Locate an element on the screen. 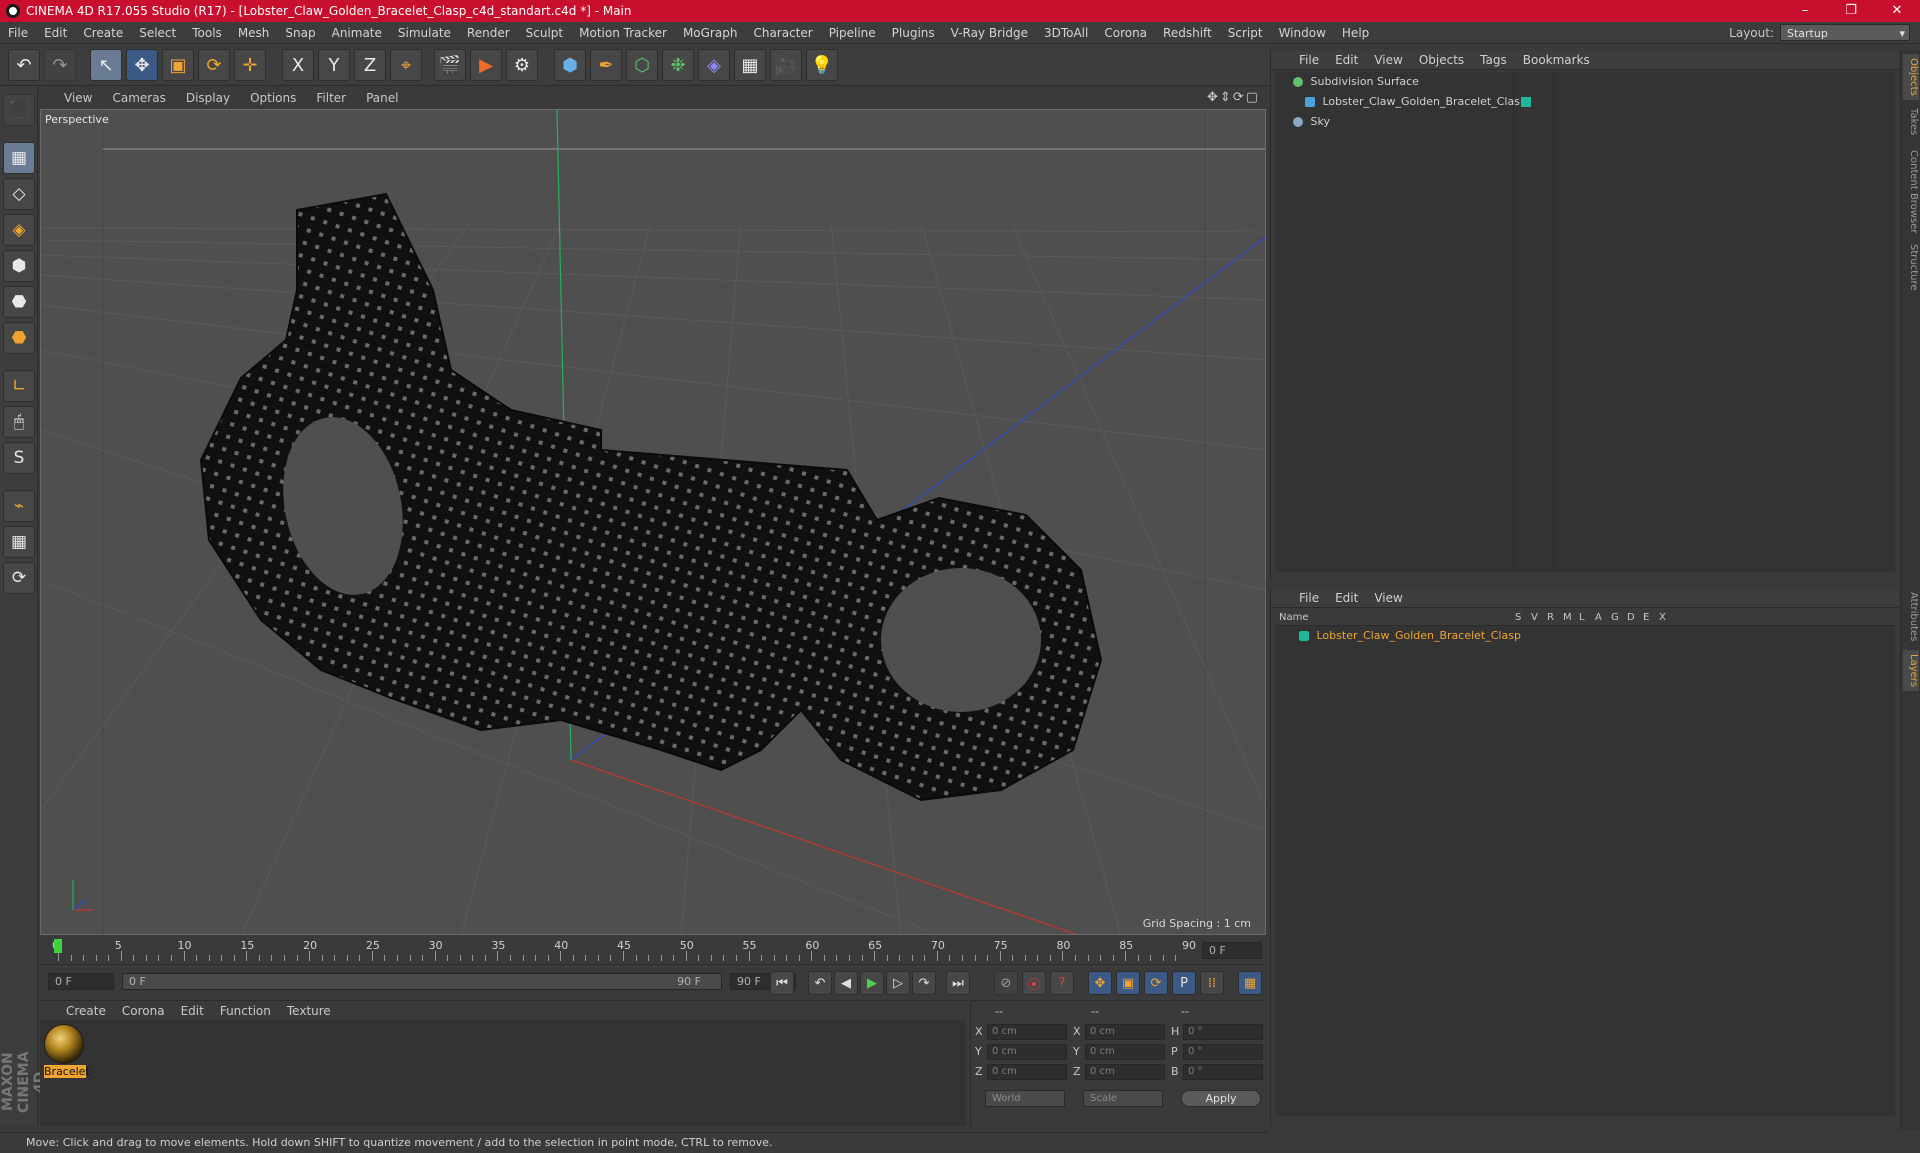 The image size is (1920, 1153). coord-size-x-field: 0 cm is located at coordinates (1125, 1032).